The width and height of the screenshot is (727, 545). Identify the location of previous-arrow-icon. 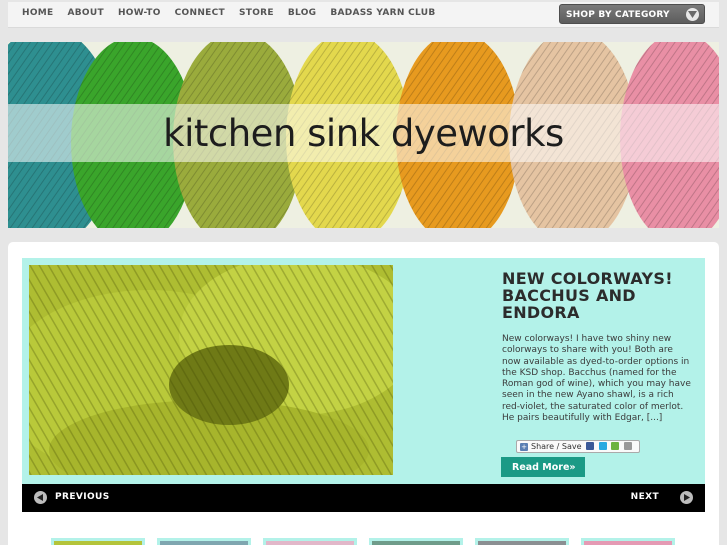
(40, 497).